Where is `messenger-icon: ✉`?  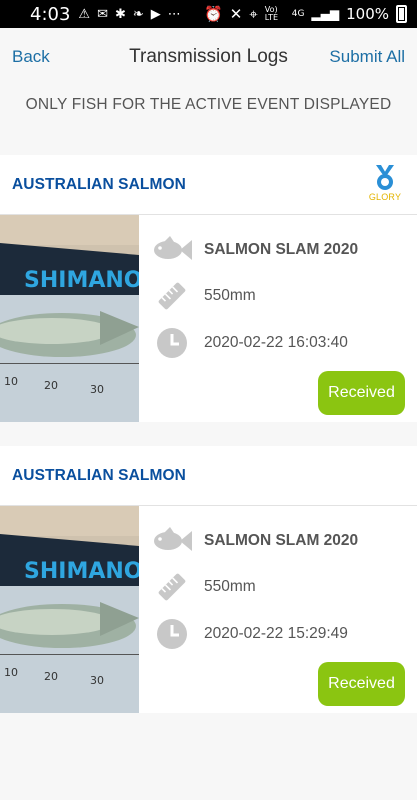
messenger-icon: ✉ is located at coordinates (102, 14).